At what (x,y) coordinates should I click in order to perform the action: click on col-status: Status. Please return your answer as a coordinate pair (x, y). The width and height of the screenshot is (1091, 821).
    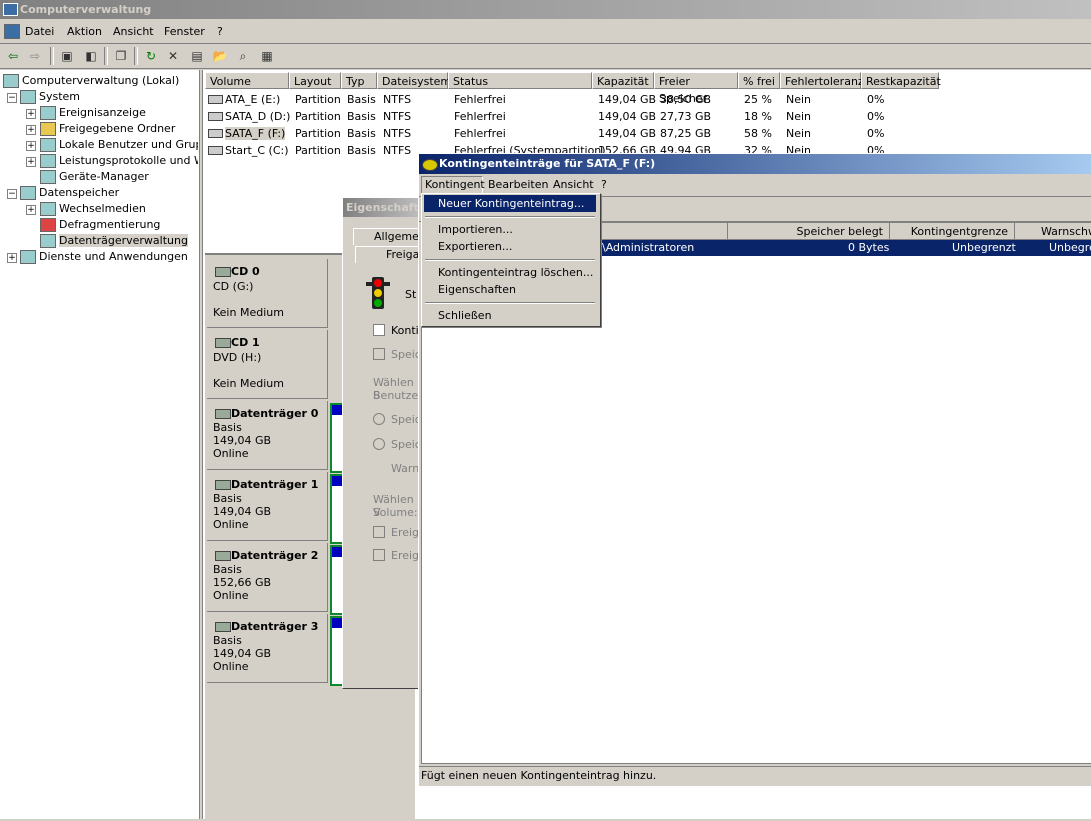
    Looking at the image, I should click on (520, 80).